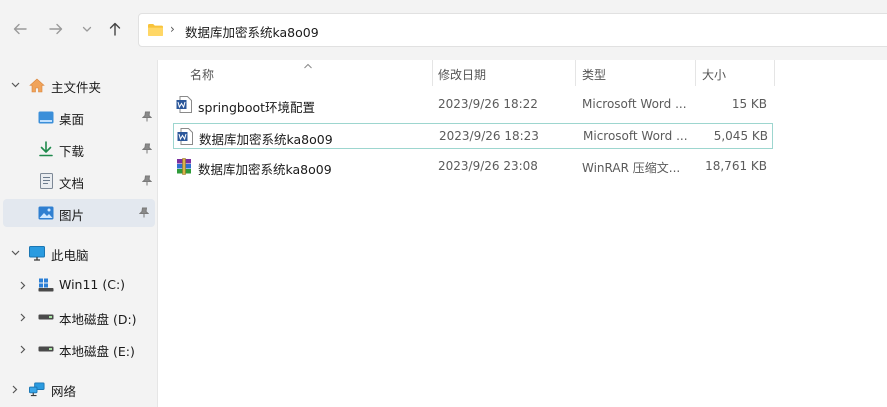 This screenshot has width=887, height=407. I want to click on column-header-size: 大小, so click(714, 74).